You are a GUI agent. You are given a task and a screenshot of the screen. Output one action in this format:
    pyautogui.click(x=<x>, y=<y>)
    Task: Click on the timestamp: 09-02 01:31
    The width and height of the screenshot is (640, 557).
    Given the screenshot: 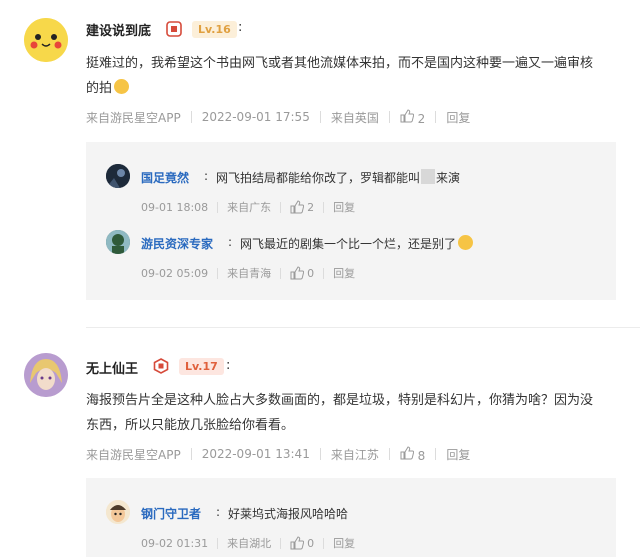 What is the action you would take?
    pyautogui.click(x=175, y=543)
    